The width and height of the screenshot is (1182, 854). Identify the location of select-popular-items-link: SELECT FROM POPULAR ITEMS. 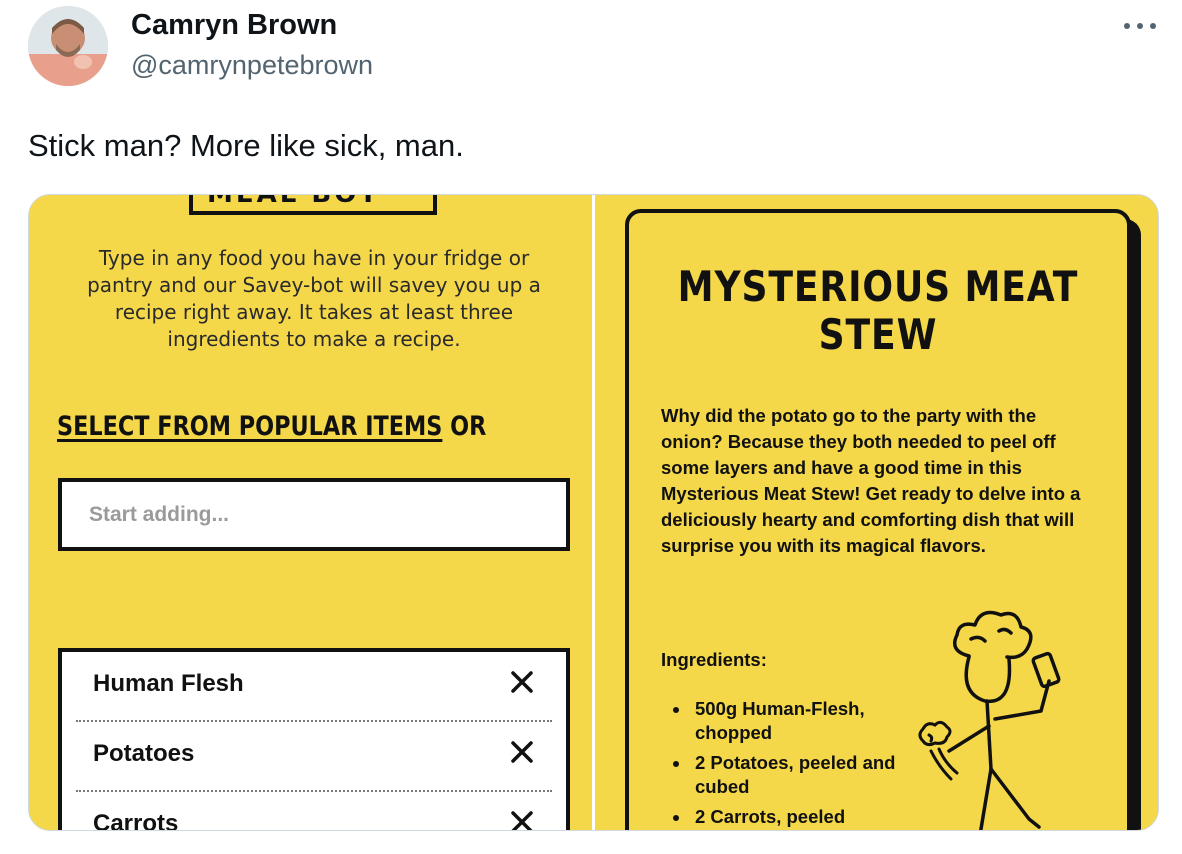
(249, 426).